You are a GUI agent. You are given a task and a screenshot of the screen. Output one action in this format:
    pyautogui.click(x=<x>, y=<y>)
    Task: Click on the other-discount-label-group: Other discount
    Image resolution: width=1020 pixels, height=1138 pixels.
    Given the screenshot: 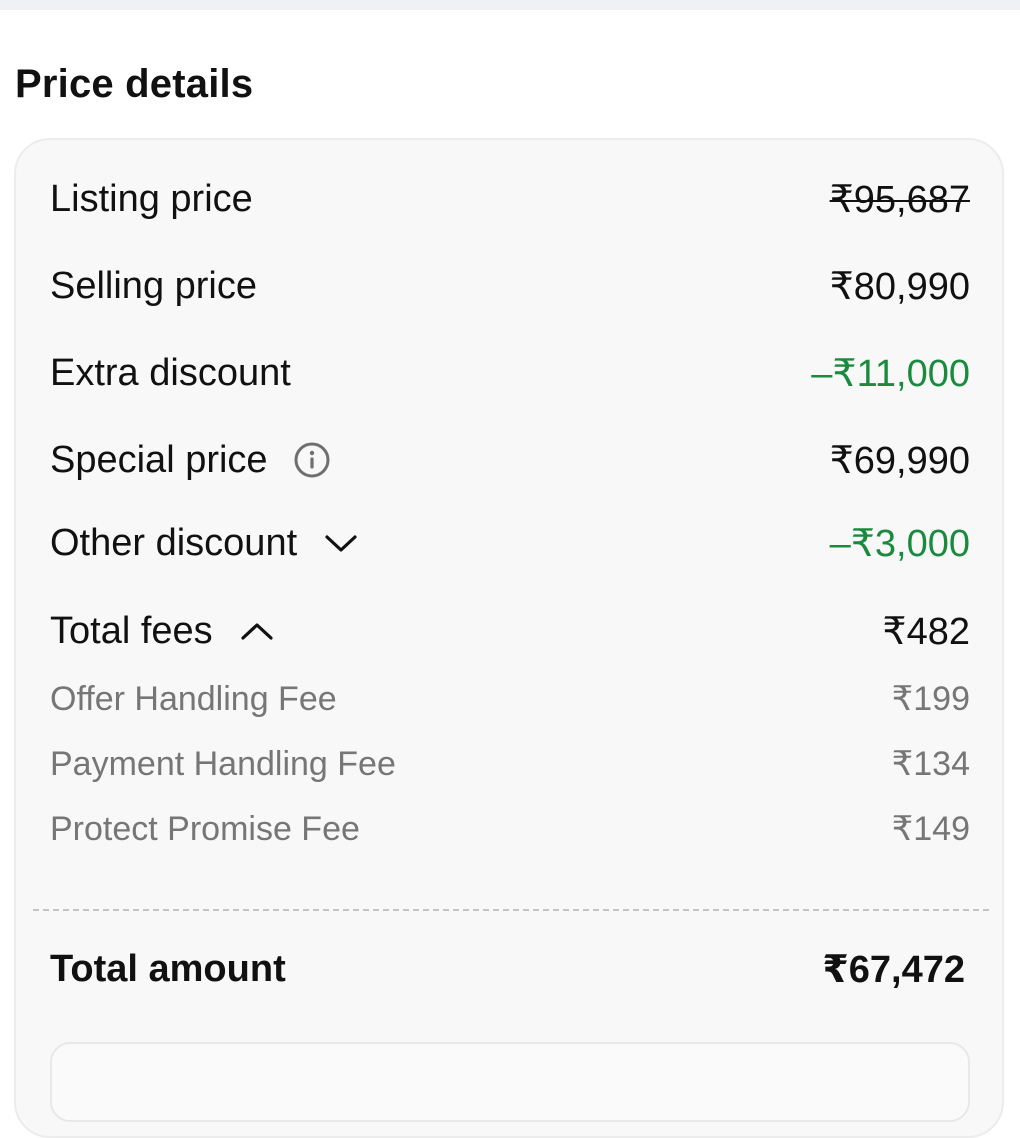 What is the action you would take?
    pyautogui.click(x=204, y=543)
    